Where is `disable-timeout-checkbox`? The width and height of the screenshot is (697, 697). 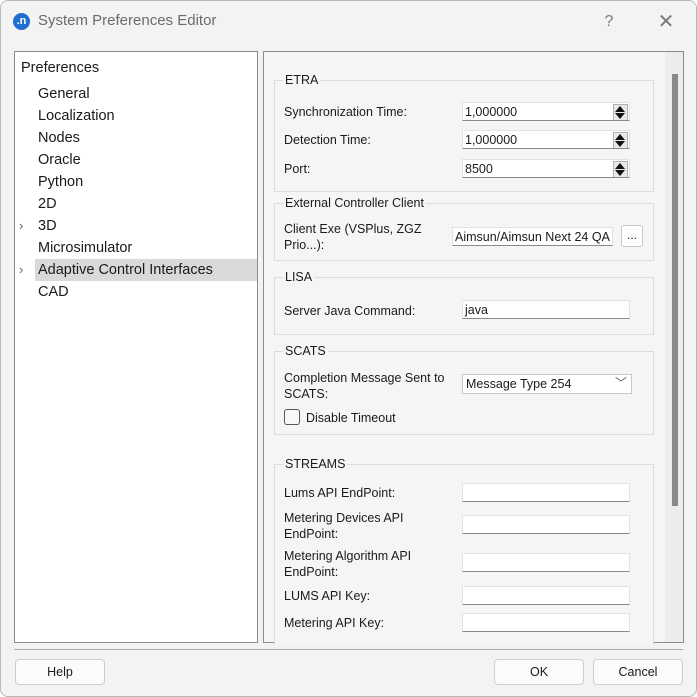 disable-timeout-checkbox is located at coordinates (292, 417).